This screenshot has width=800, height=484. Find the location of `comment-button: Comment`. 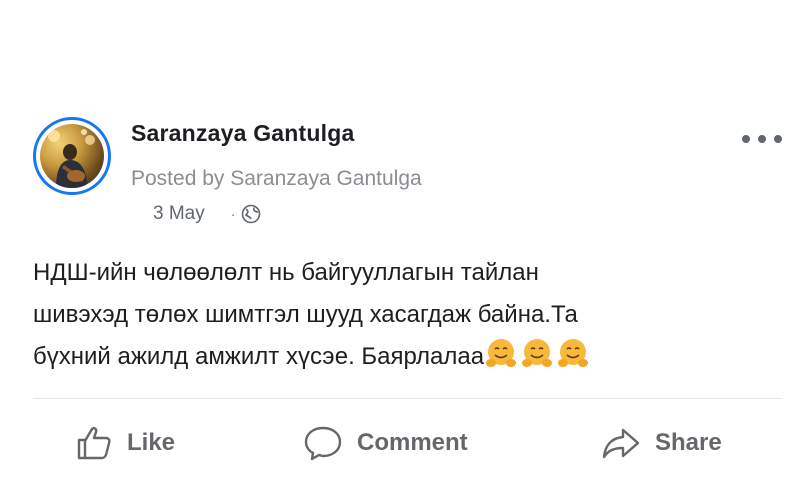

comment-button: Comment is located at coordinates (385, 443).